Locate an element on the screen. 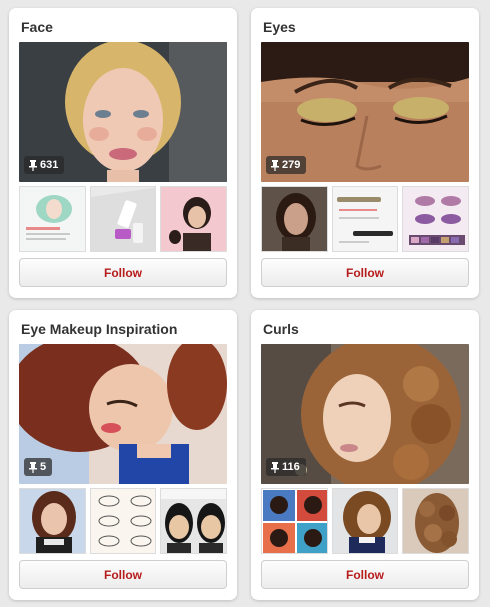 This screenshot has height=607, width=490. pin-count: 5 is located at coordinates (43, 467).